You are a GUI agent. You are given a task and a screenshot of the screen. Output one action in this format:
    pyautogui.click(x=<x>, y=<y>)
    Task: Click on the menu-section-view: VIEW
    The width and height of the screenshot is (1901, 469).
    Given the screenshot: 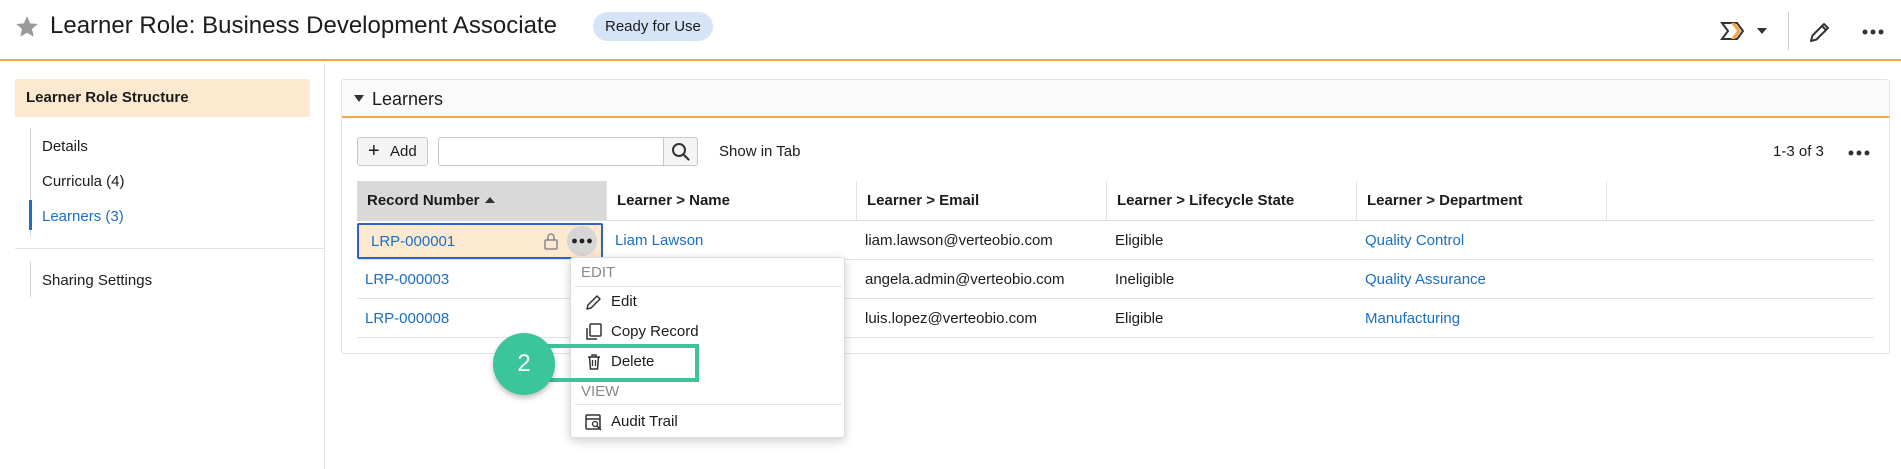 What is the action you would take?
    pyautogui.click(x=600, y=391)
    